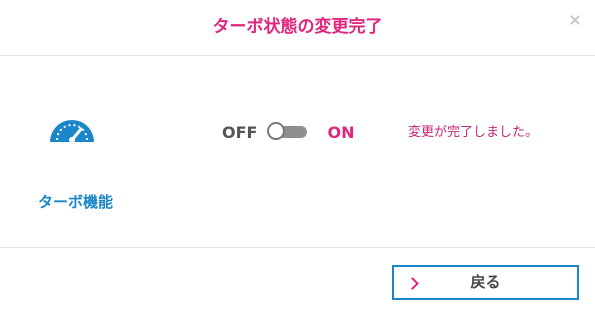 This screenshot has width=595, height=316. I want to click on speedometer-icon, so click(72, 131).